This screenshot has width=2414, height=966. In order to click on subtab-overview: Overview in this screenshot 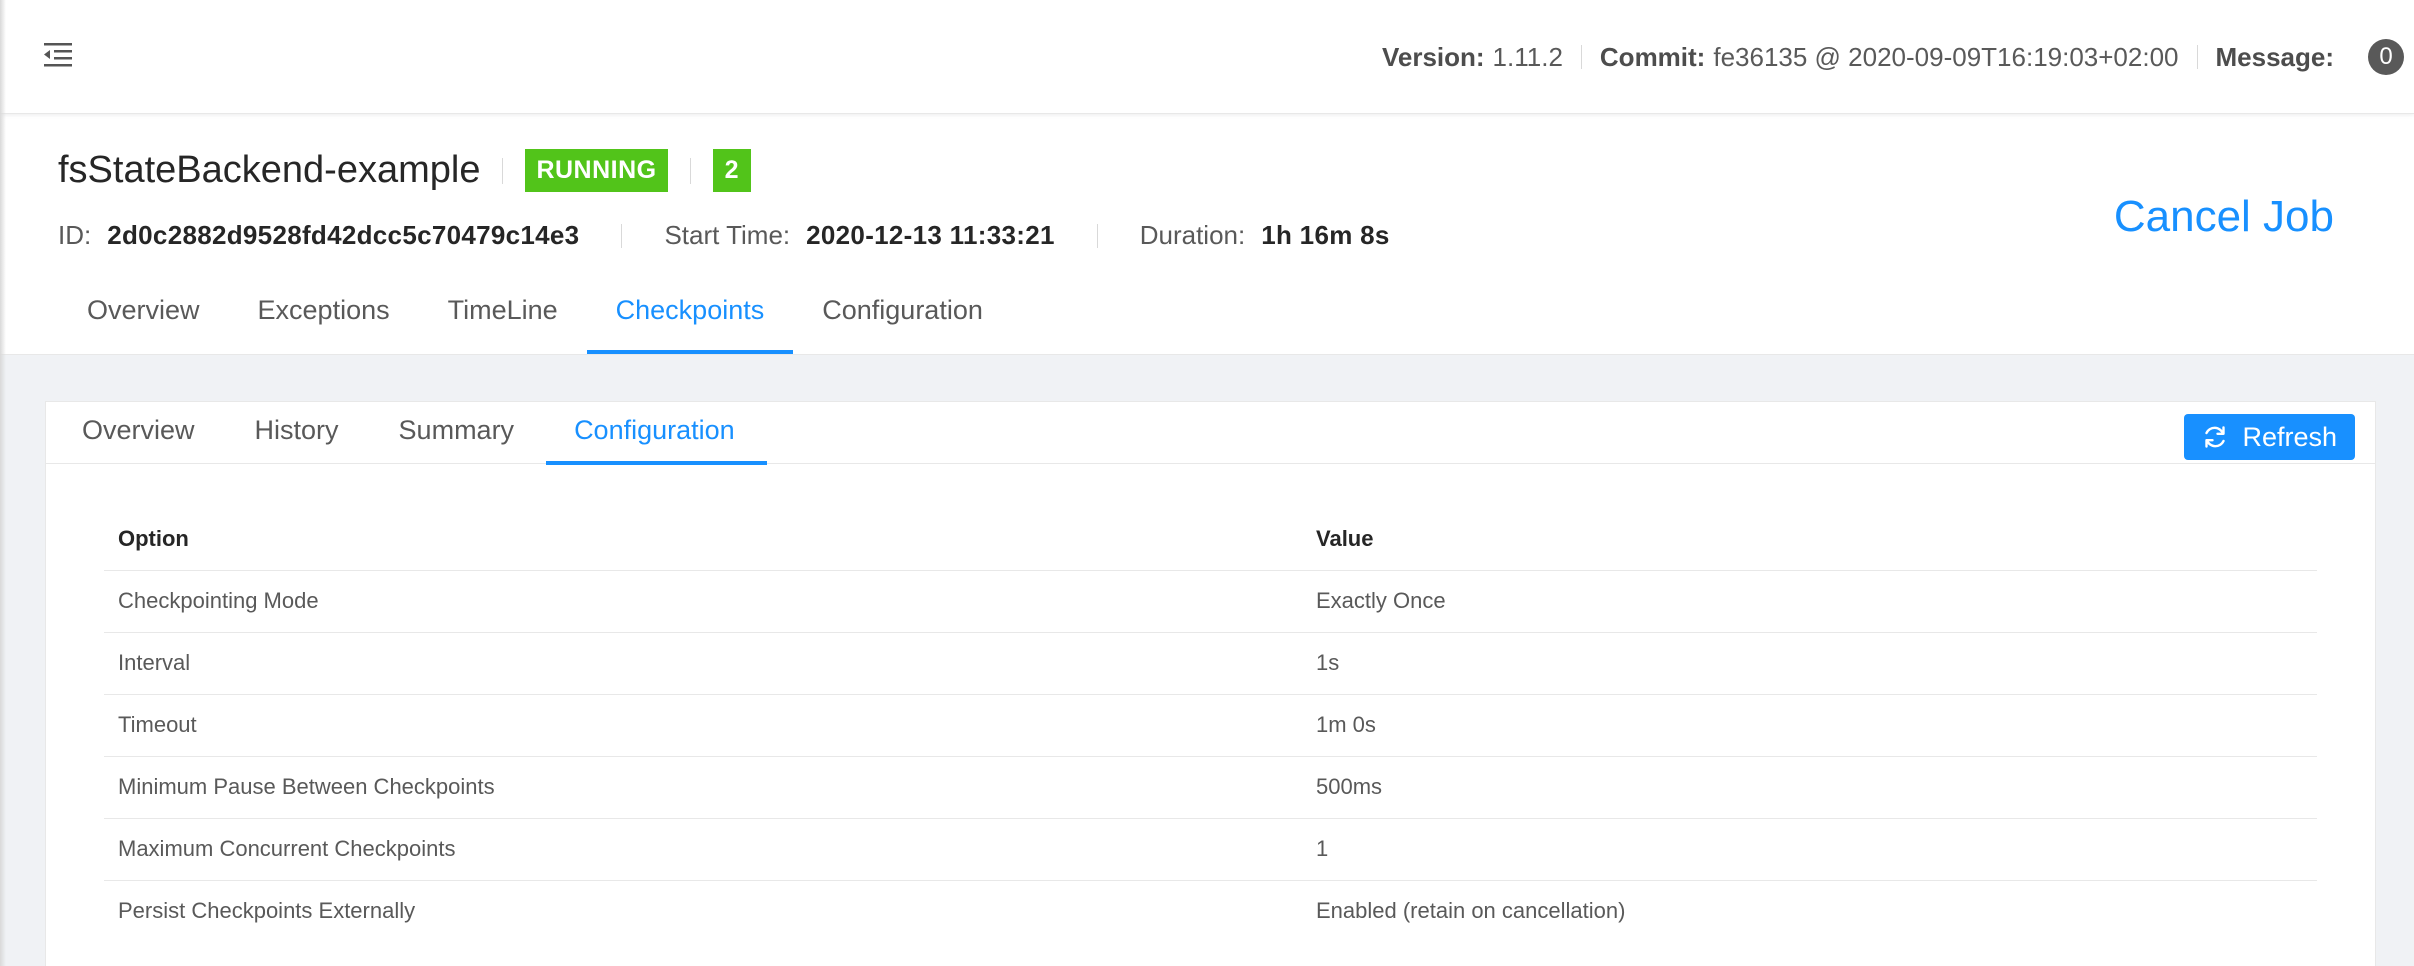, I will do `click(140, 433)`.